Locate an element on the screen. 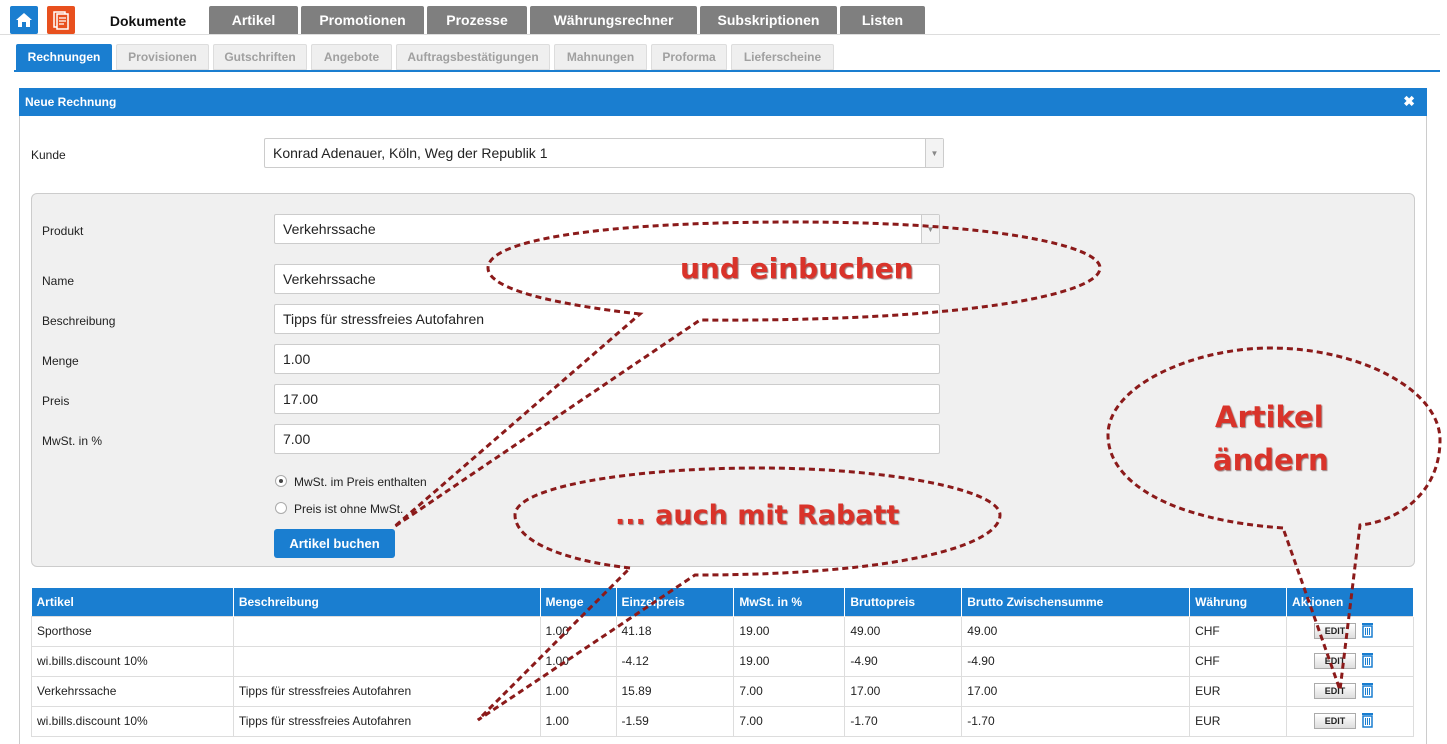 This screenshot has height=744, width=1447. header-bruttopreis: Bruttopreis is located at coordinates (903, 602).